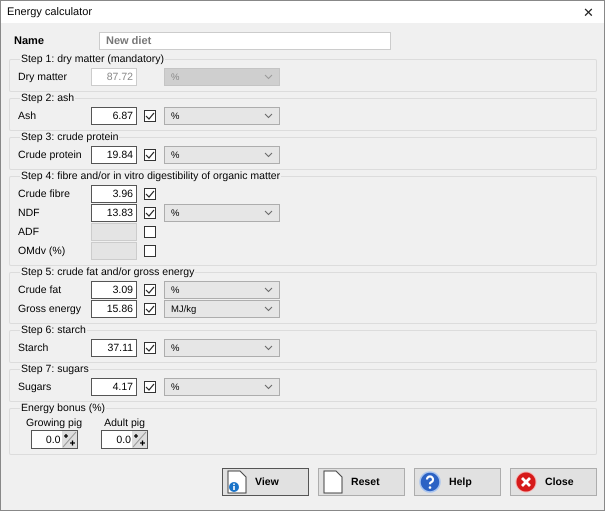  What do you see at coordinates (114, 213) in the screenshot?
I see `input-field: 13.83` at bounding box center [114, 213].